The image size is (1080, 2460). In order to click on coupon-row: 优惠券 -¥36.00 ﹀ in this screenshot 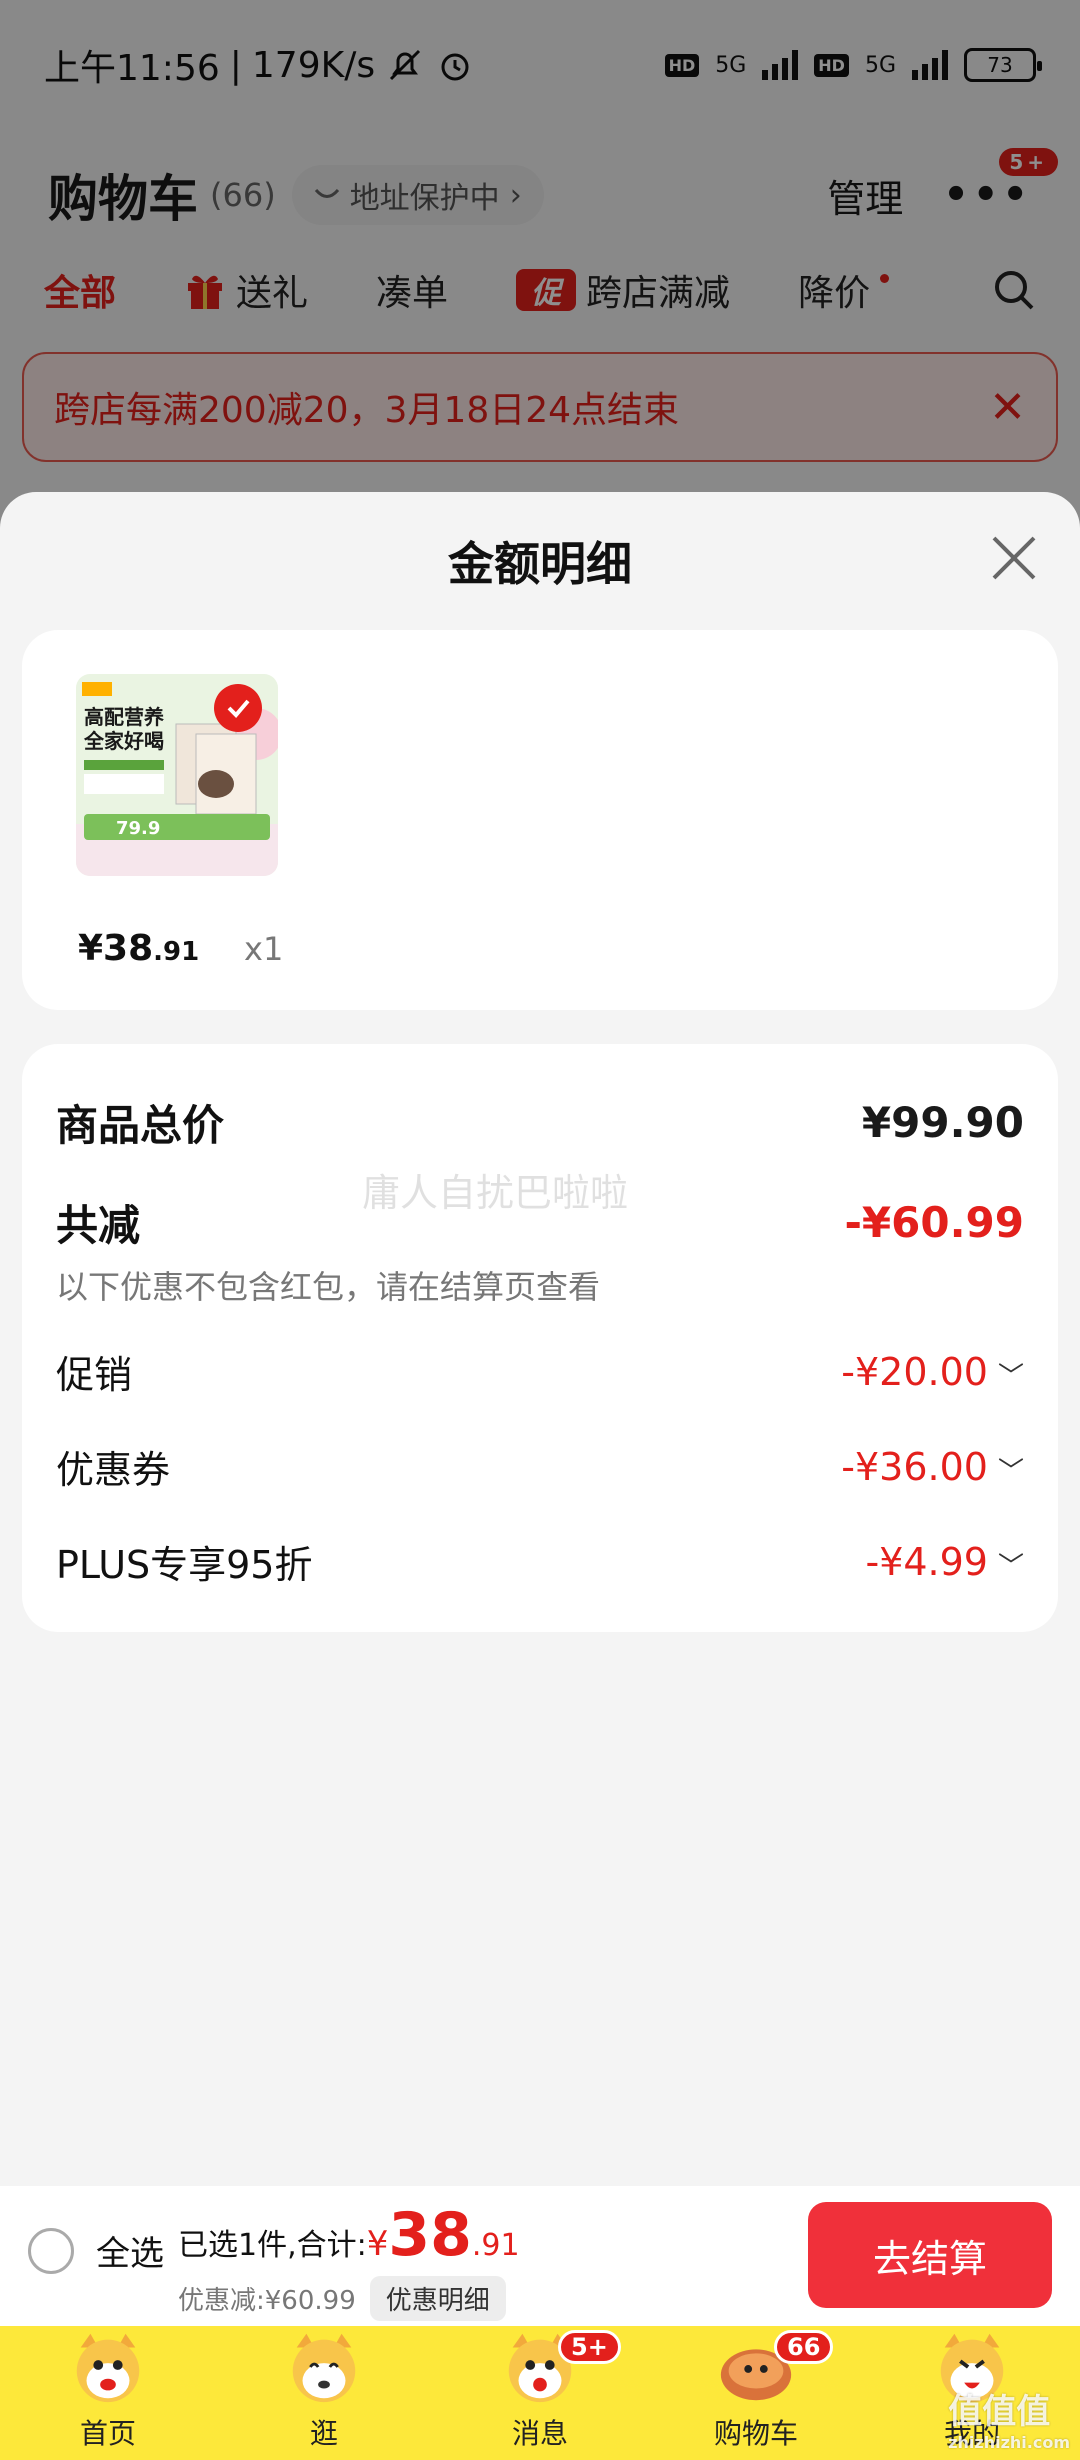, I will do `click(540, 1466)`.